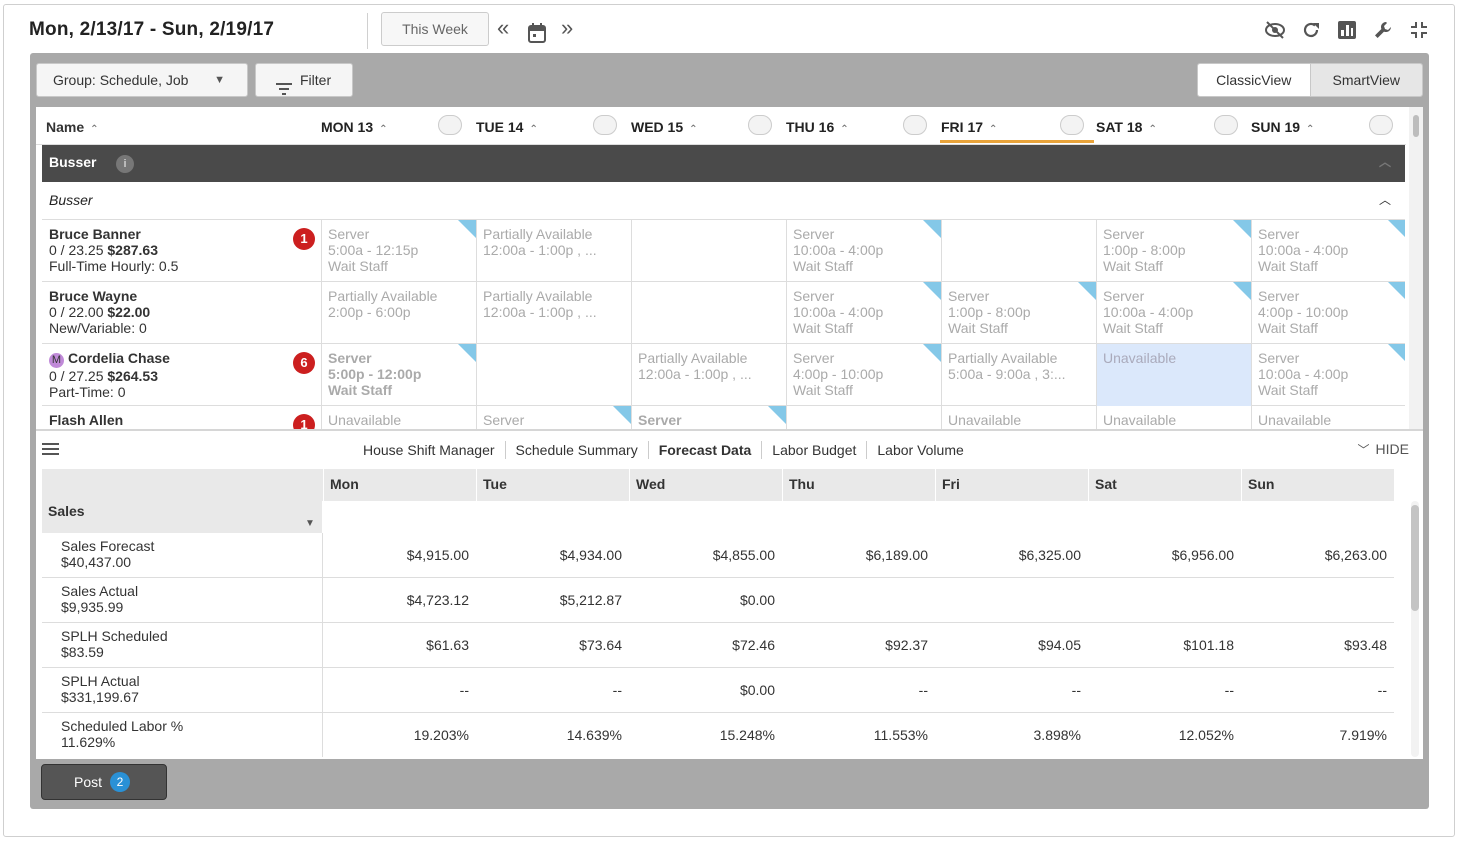  I want to click on day-header: TUE 14 ⌃, so click(507, 127).